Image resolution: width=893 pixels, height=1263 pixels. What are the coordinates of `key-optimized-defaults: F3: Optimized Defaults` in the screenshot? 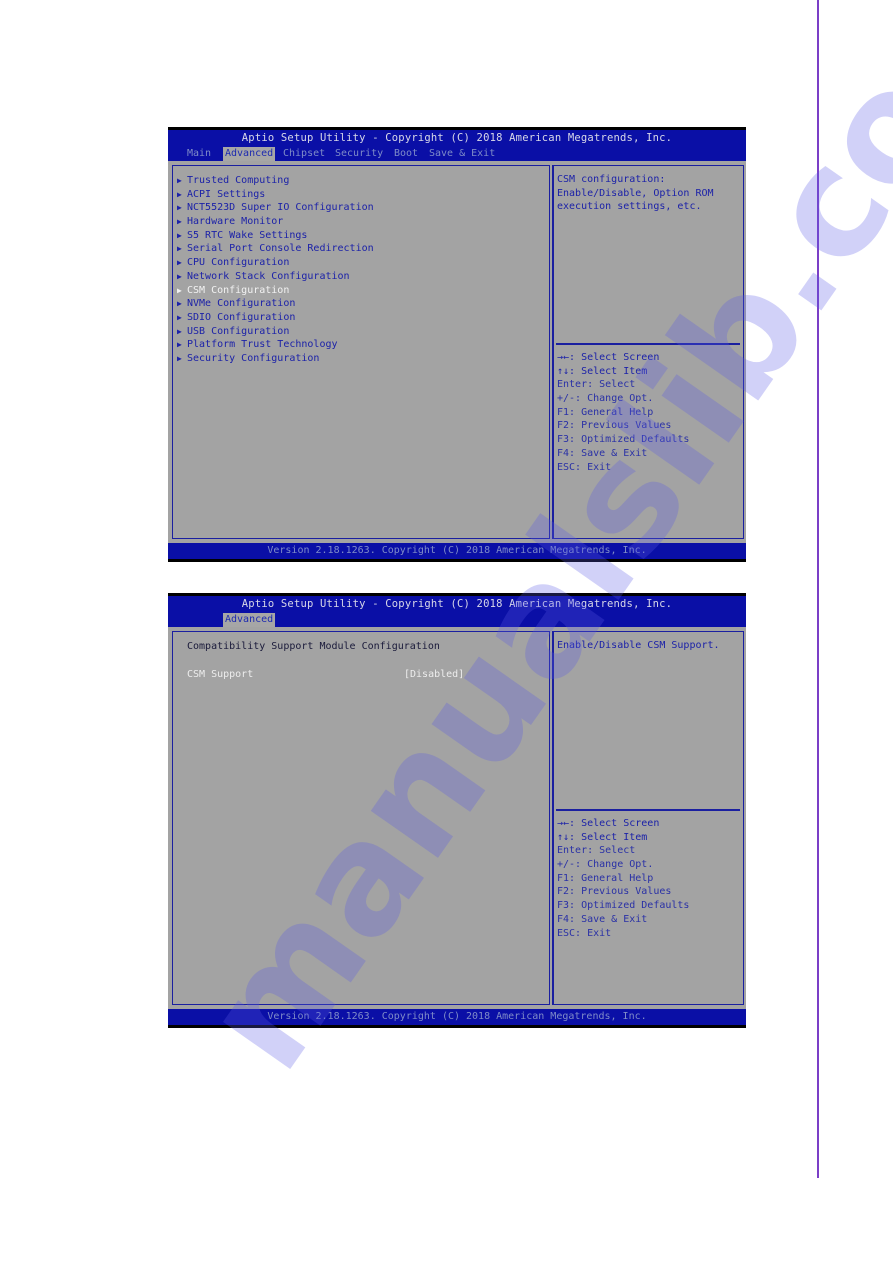 It's located at (623, 906).